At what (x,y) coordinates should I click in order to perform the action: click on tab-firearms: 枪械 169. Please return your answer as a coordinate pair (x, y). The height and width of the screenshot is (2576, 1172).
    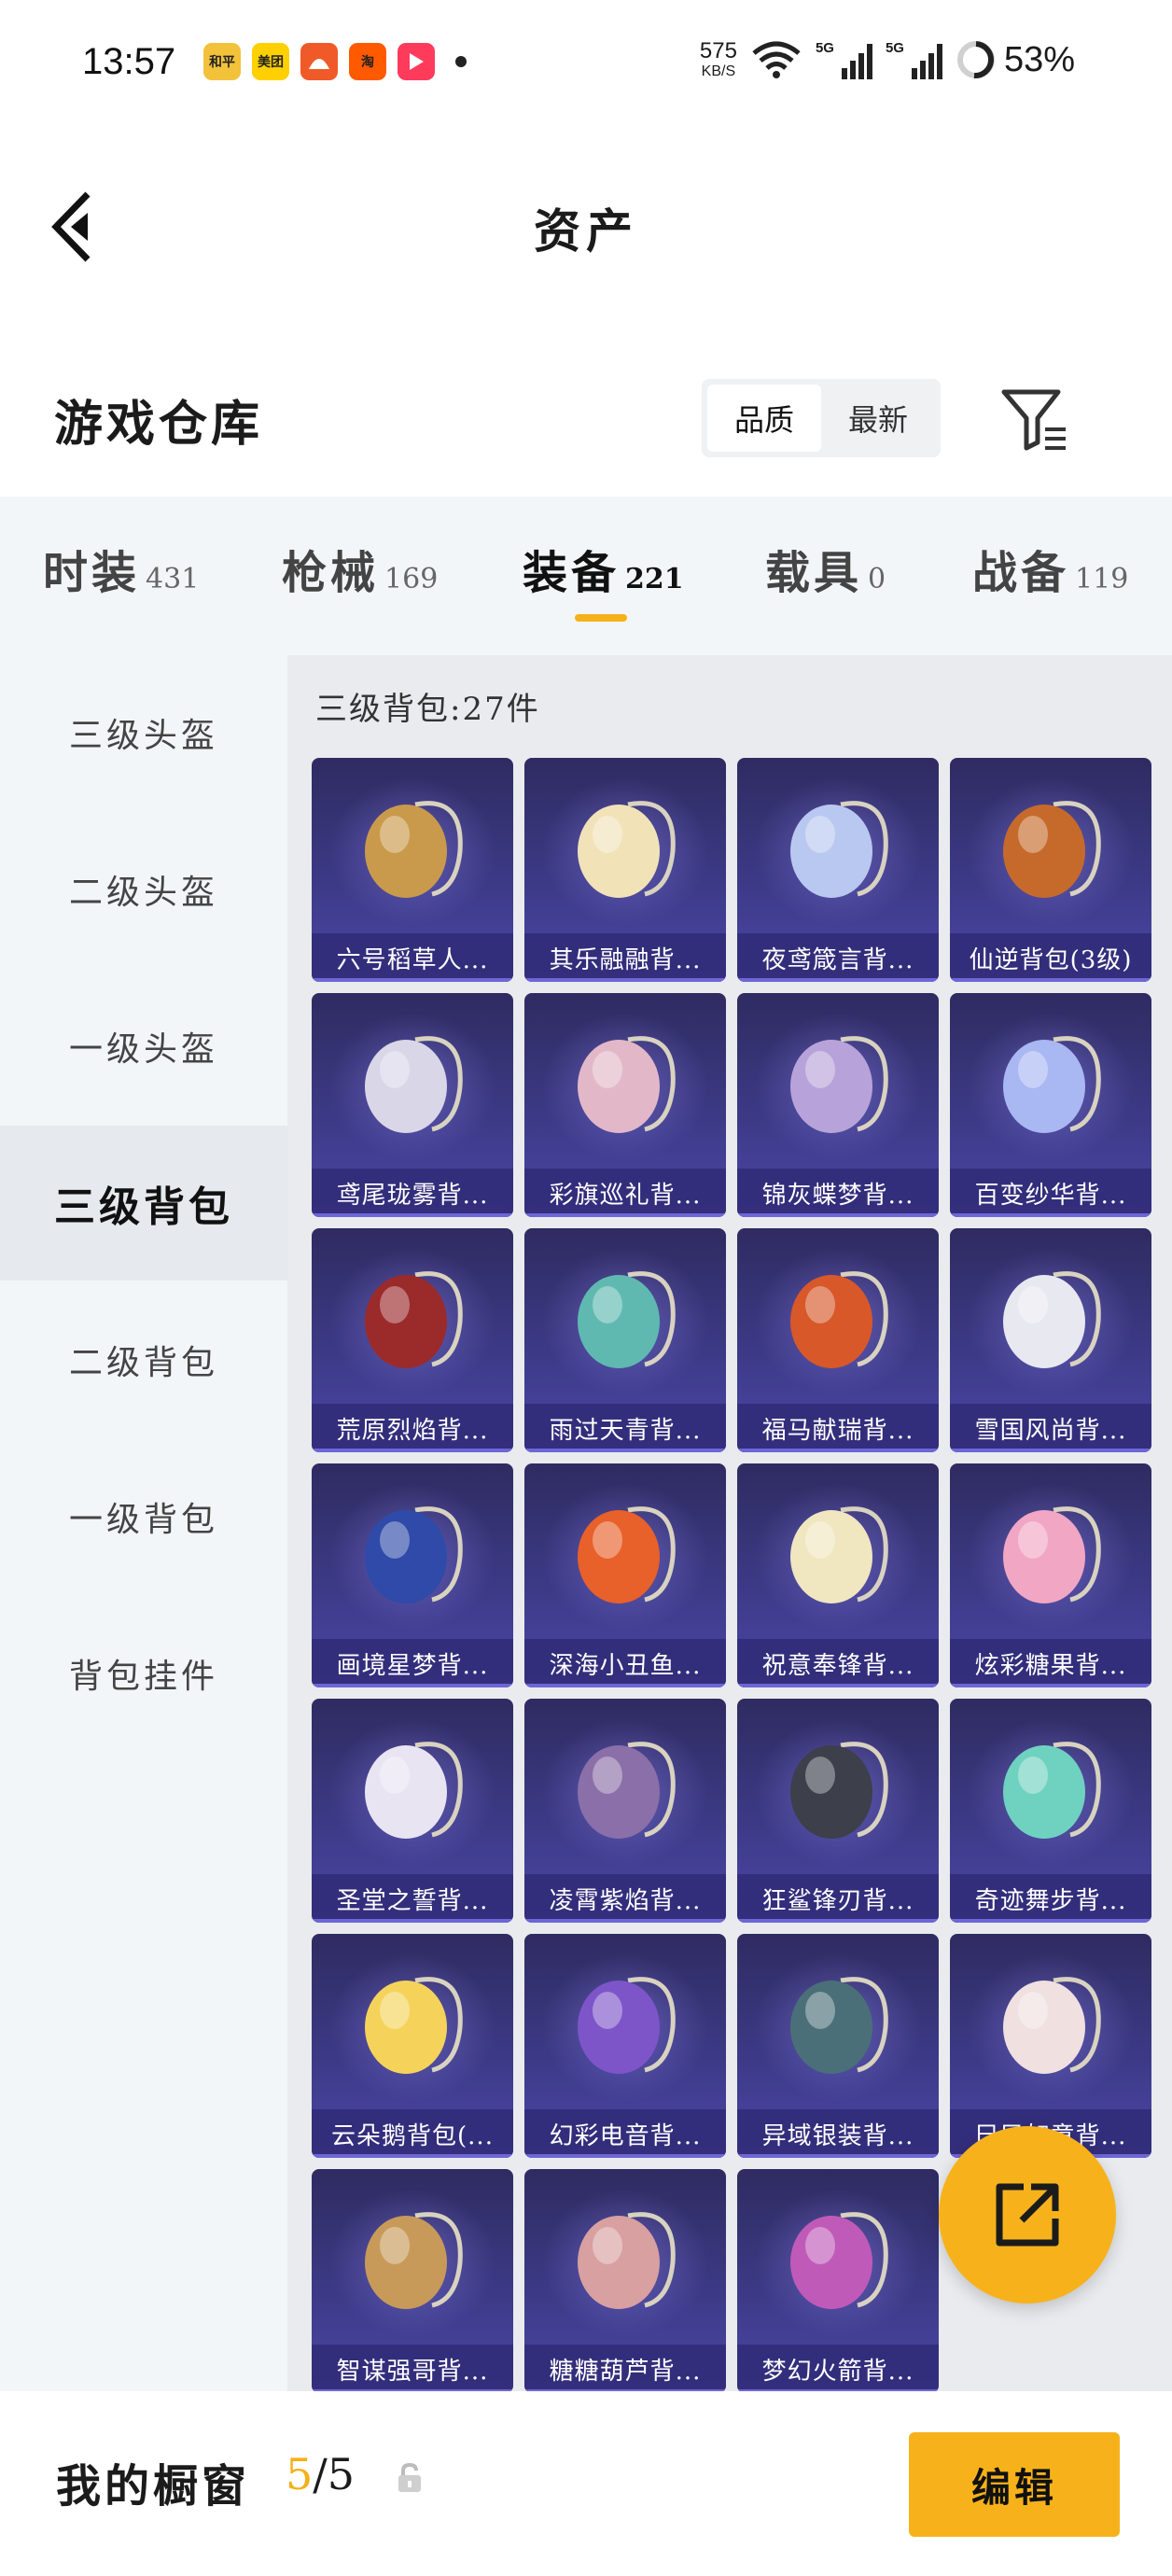
    Looking at the image, I should click on (360, 568).